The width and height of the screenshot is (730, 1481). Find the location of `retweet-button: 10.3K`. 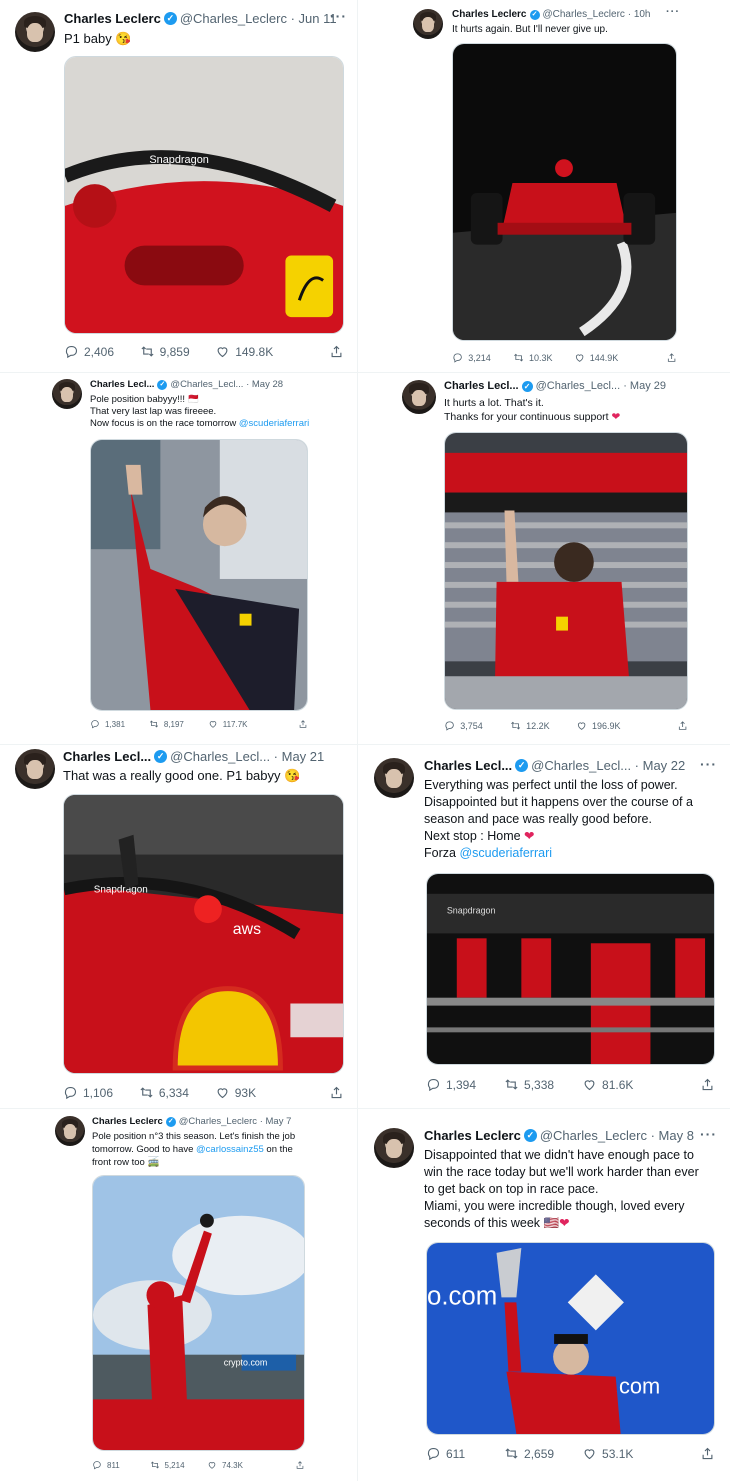

retweet-button: 10.3K is located at coordinates (543, 357).